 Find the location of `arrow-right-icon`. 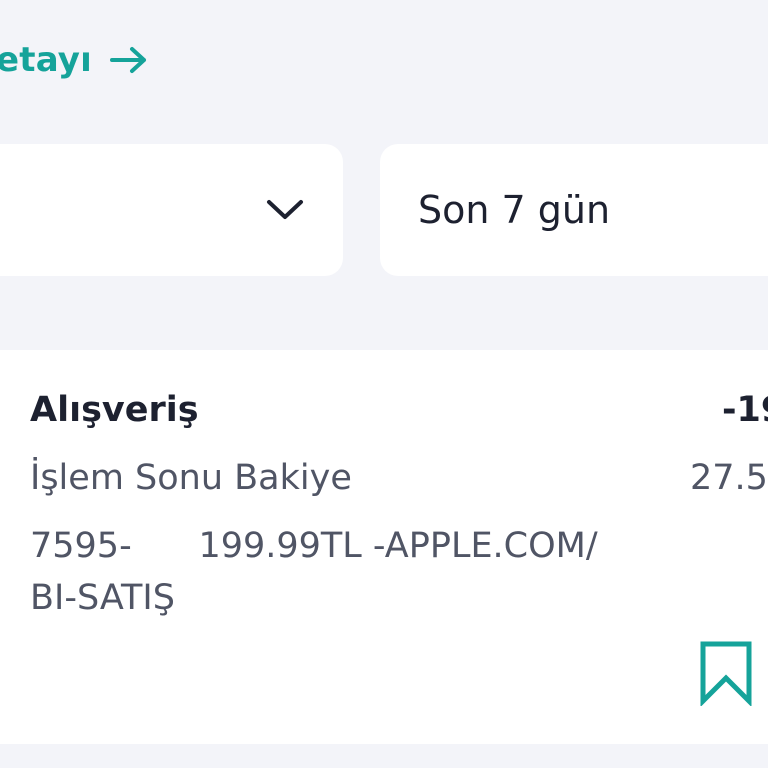

arrow-right-icon is located at coordinates (128, 60).